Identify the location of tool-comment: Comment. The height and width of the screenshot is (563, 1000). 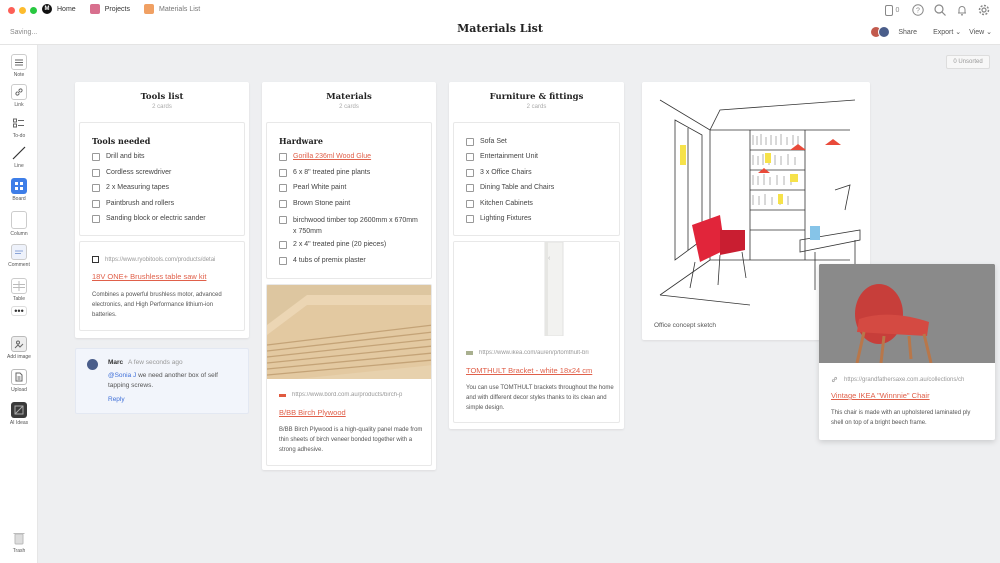
(19, 256).